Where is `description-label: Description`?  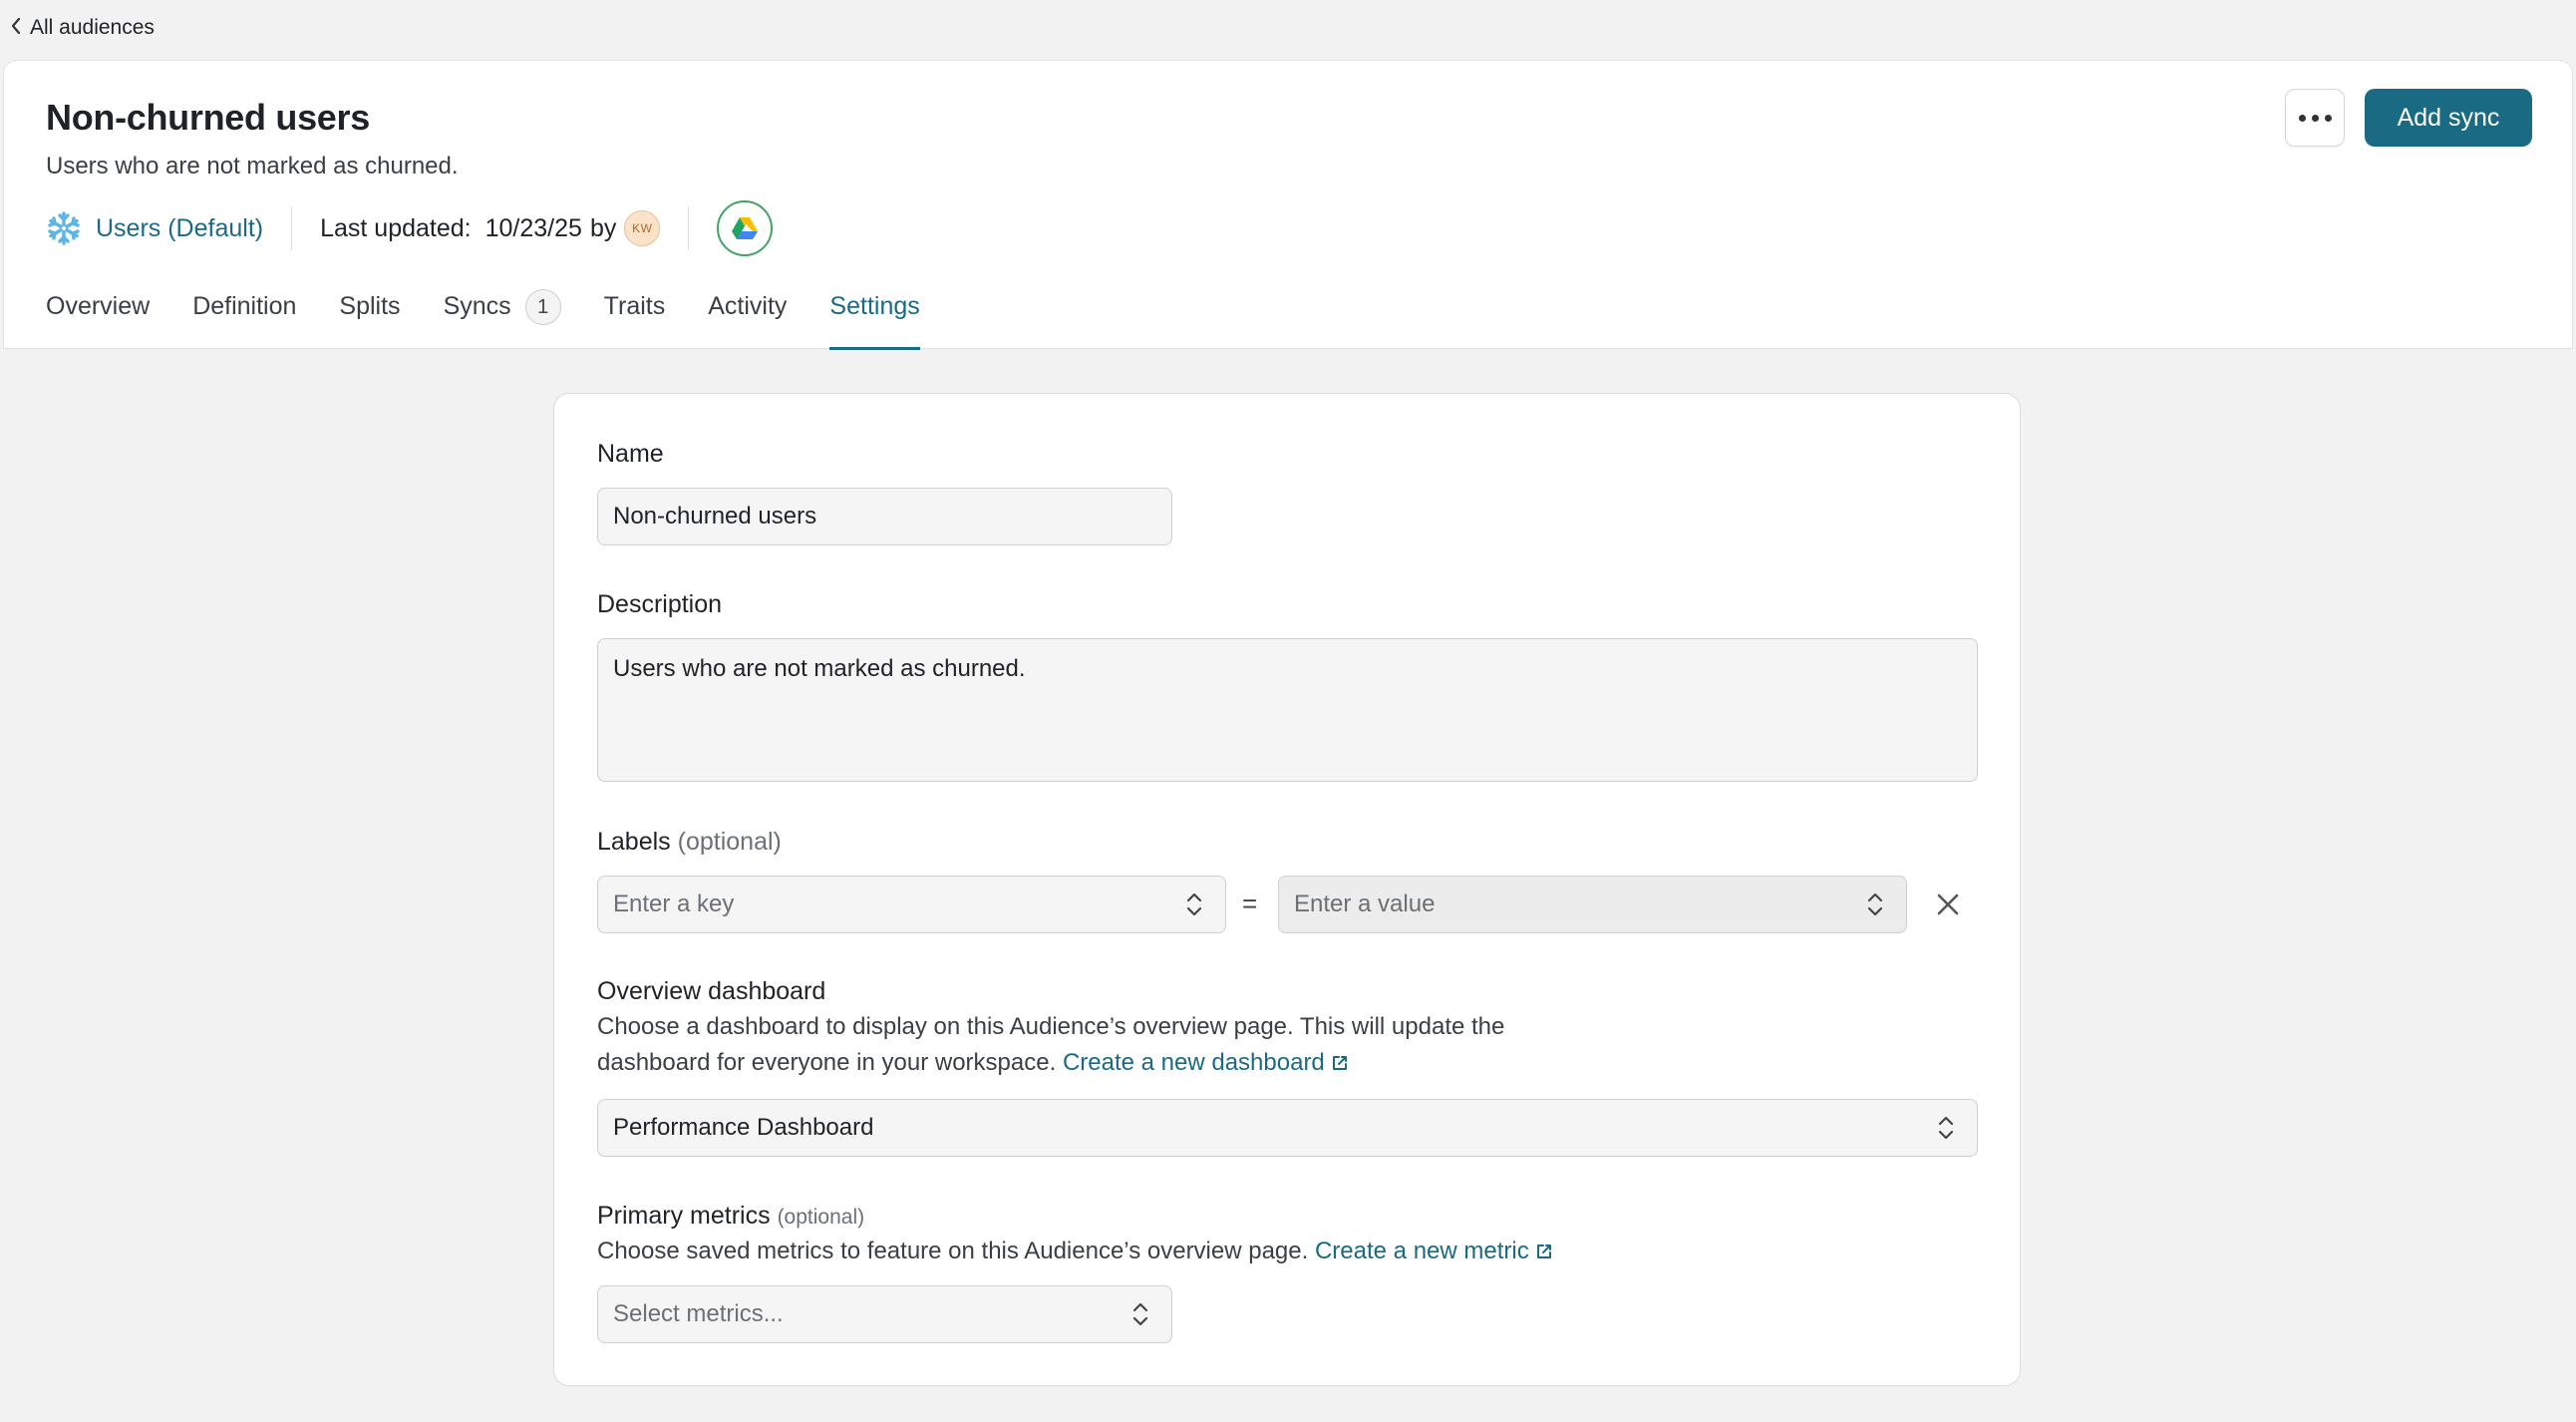 description-label: Description is located at coordinates (660, 604).